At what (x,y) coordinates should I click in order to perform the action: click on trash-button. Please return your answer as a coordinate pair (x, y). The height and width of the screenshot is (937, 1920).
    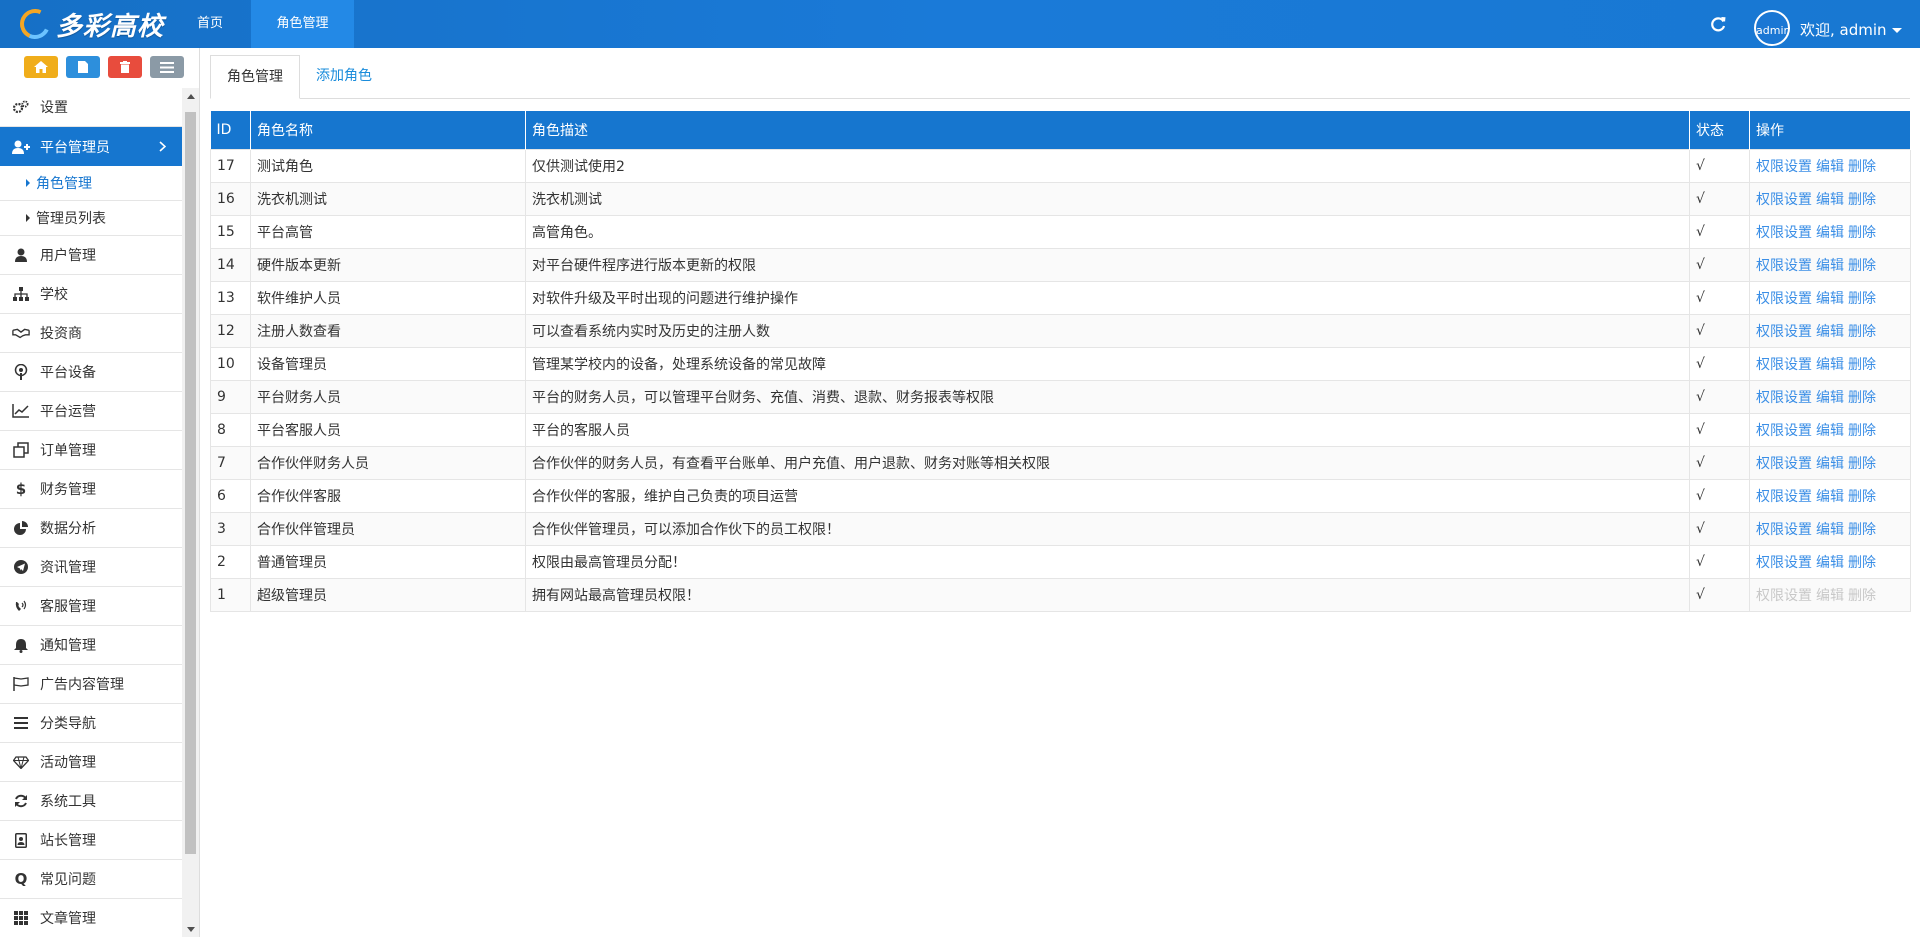
    Looking at the image, I should click on (125, 67).